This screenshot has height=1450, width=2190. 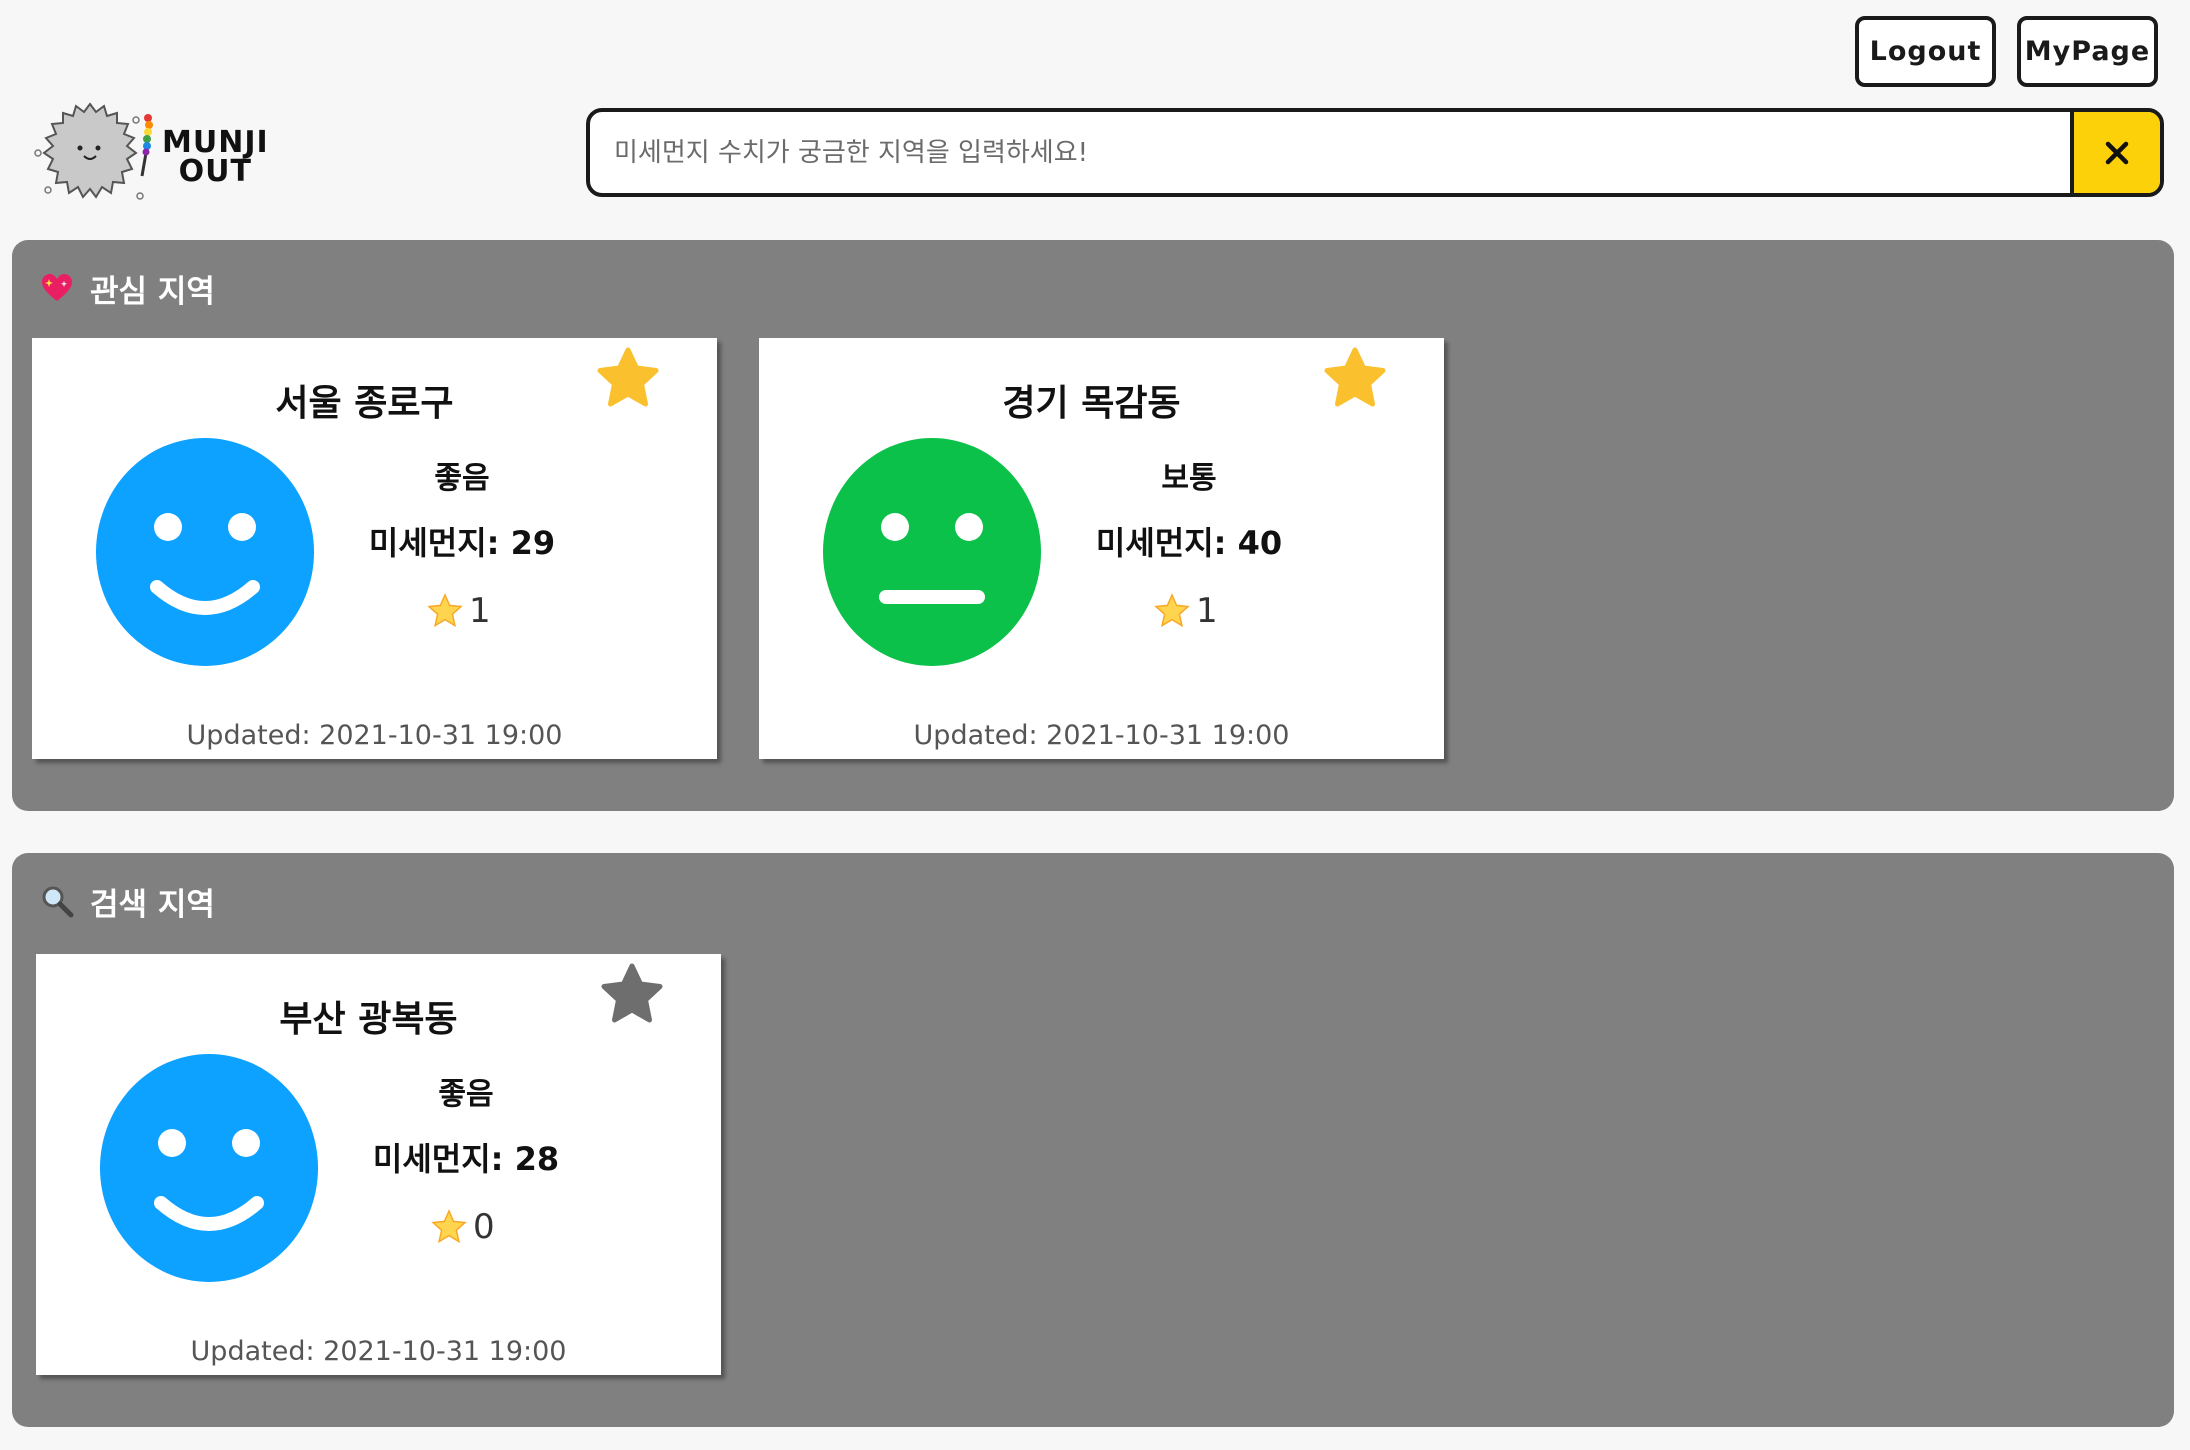 What do you see at coordinates (152, 291) in the screenshot?
I see `favorites-section-label: 관심 지역` at bounding box center [152, 291].